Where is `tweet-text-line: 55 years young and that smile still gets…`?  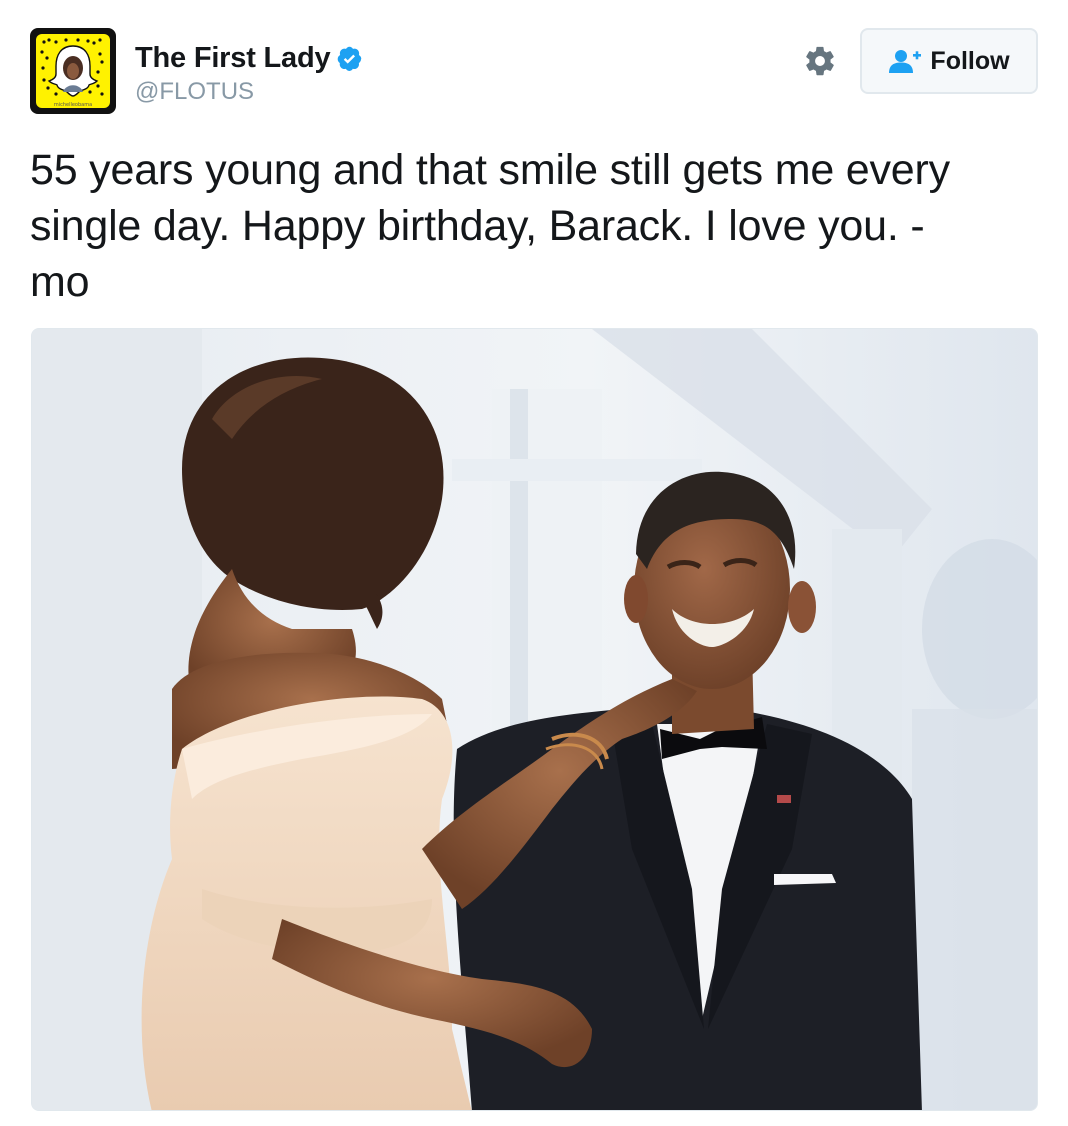 tweet-text-line: 55 years young and that smile still gets… is located at coordinates (490, 170).